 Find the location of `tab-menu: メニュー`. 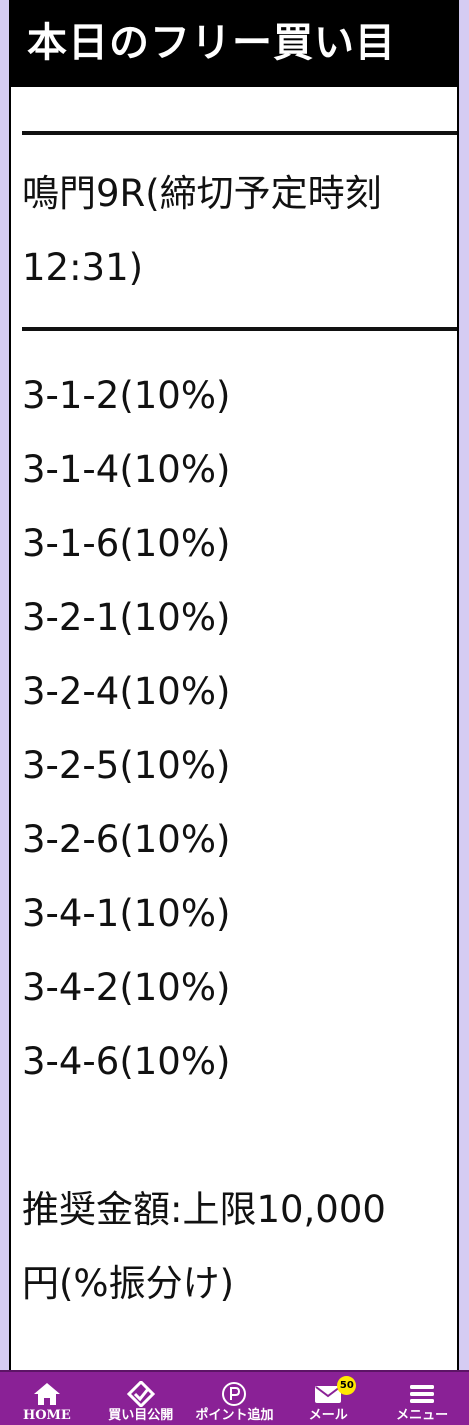

tab-menu: メニュー is located at coordinates (422, 1398).